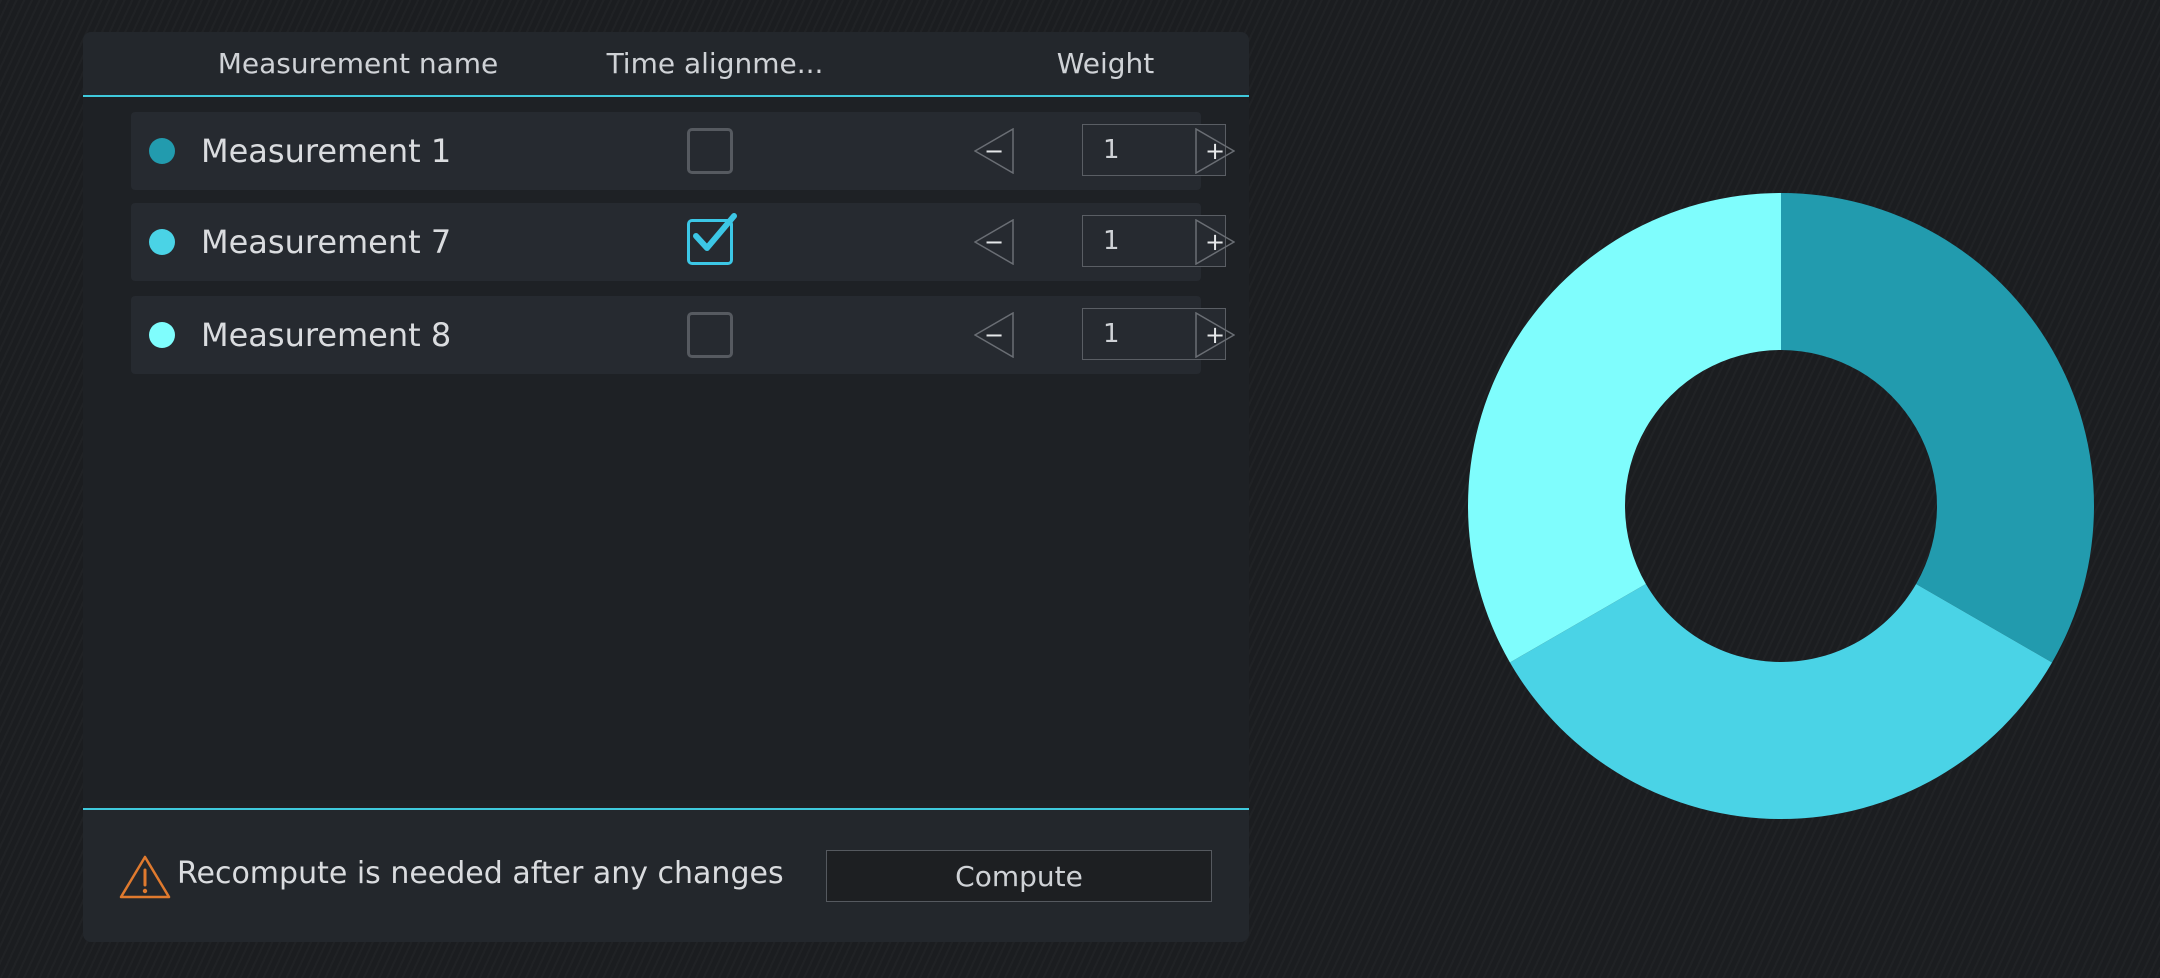  Describe the element at coordinates (145, 877) in the screenshot. I see `warning-icon` at that location.